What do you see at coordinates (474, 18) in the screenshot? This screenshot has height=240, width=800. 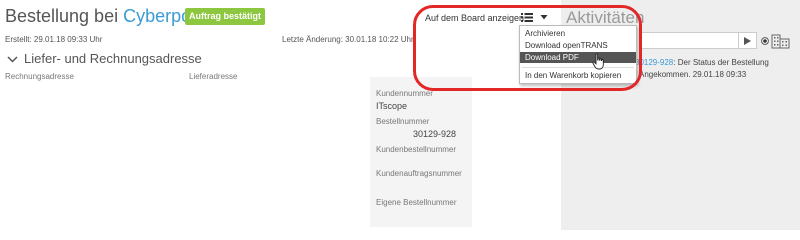 I see `board-show-label: Auf dem Board anzeigen` at bounding box center [474, 18].